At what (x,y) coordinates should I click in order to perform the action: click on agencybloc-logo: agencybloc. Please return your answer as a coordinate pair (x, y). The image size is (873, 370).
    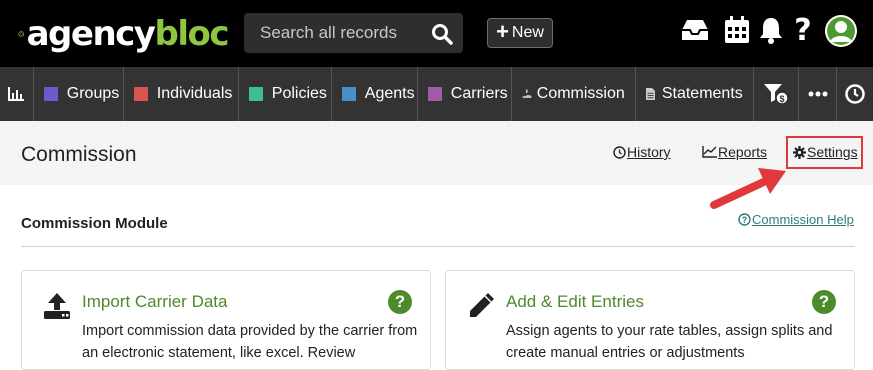
    Looking at the image, I should click on (124, 34).